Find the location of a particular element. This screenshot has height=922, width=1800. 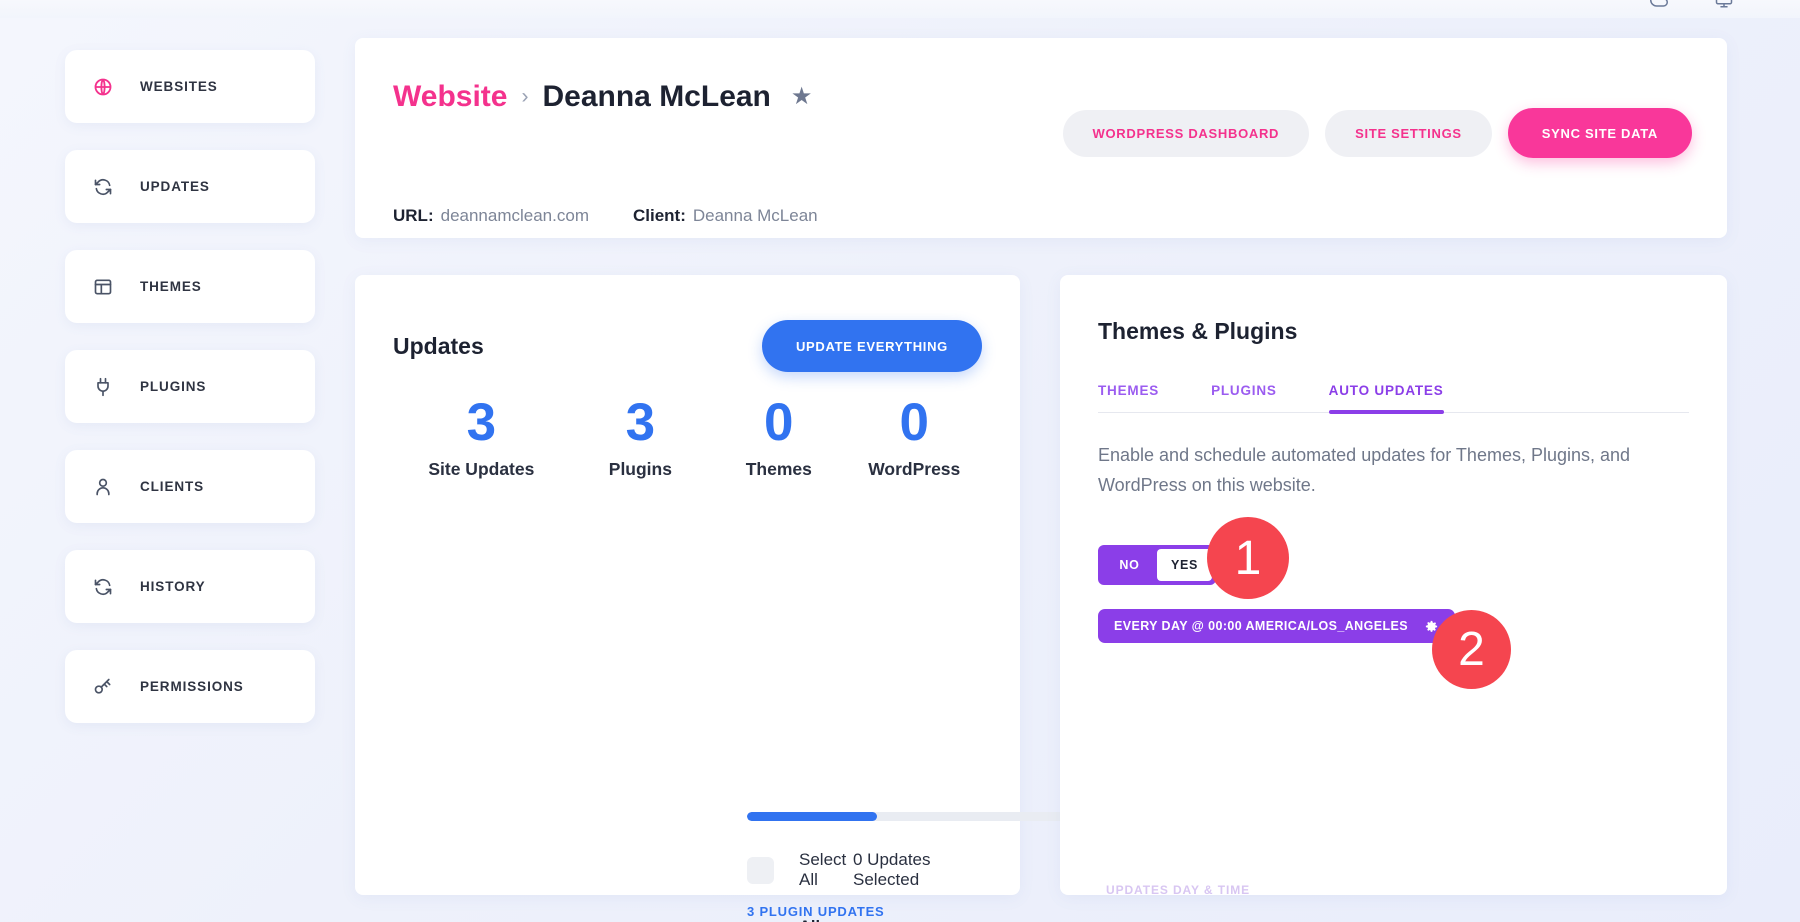

cloud-icon is located at coordinates (1659, 4).